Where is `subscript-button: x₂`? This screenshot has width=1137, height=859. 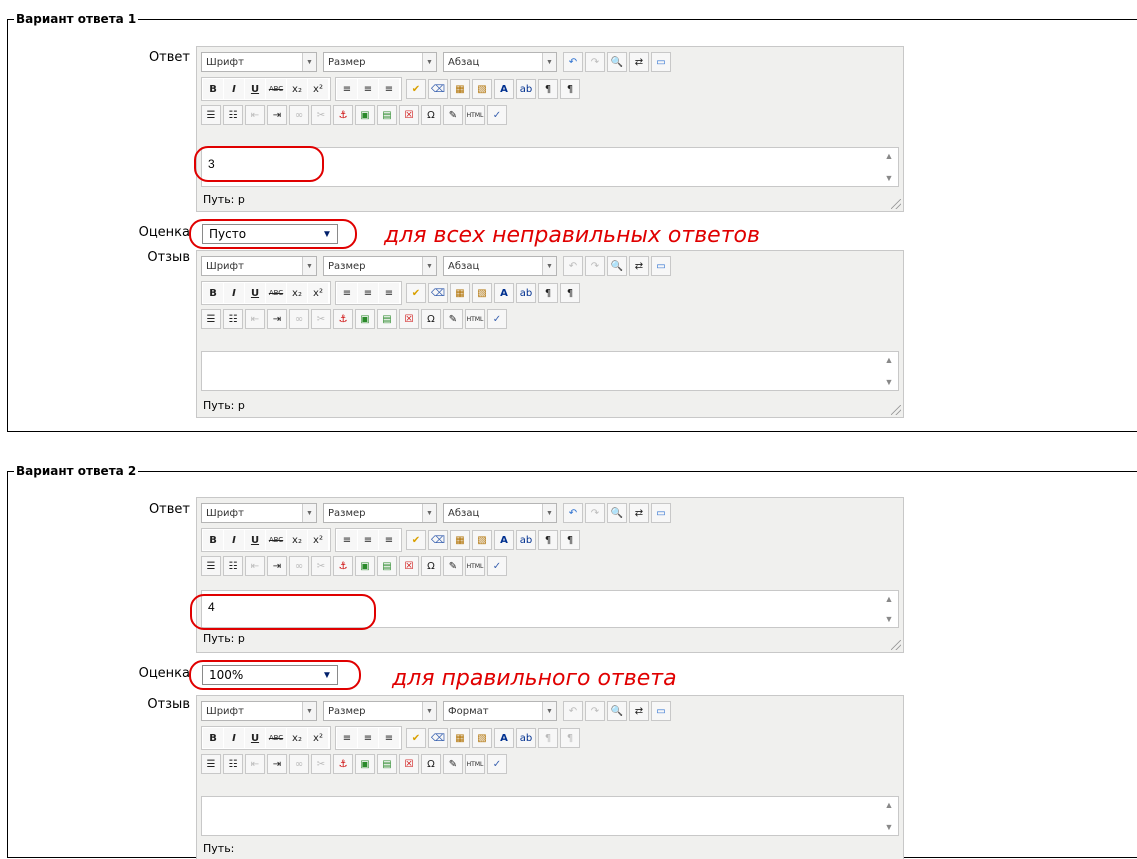
subscript-button: x₂ is located at coordinates (297, 738).